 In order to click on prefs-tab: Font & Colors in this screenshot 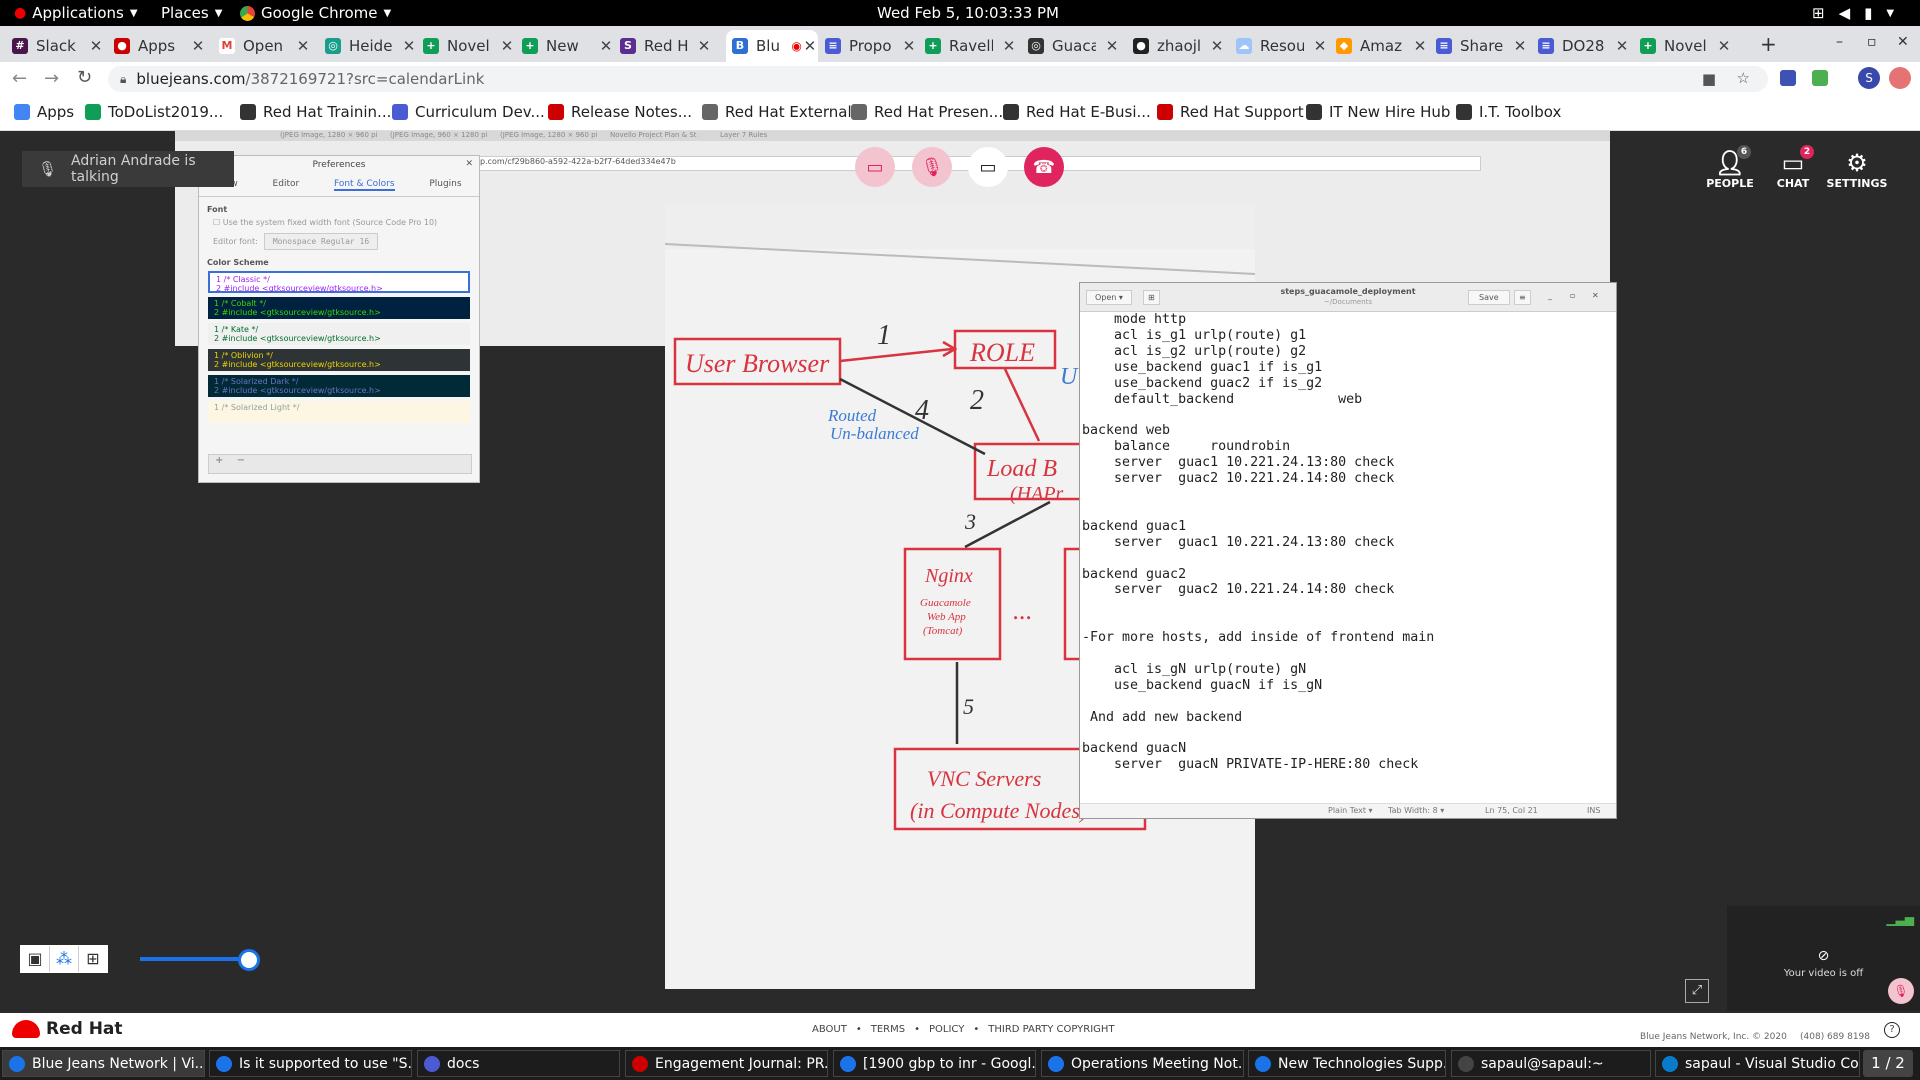, I will do `click(364, 185)`.